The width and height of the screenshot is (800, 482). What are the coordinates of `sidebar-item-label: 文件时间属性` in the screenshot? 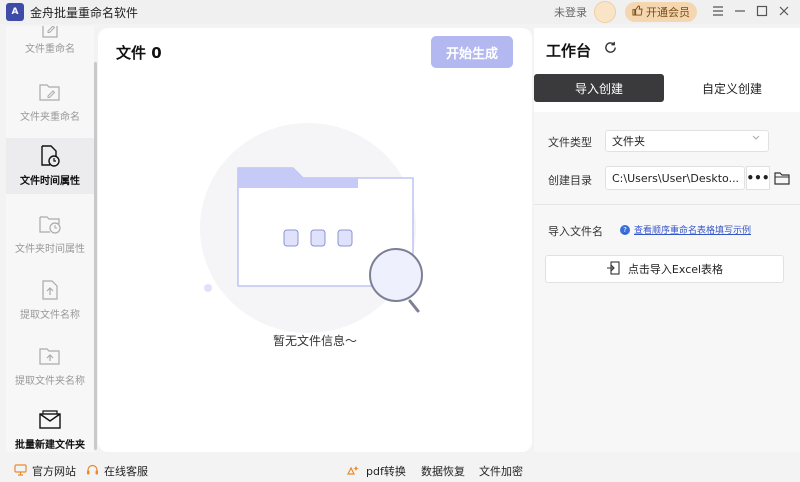 It's located at (50, 181).